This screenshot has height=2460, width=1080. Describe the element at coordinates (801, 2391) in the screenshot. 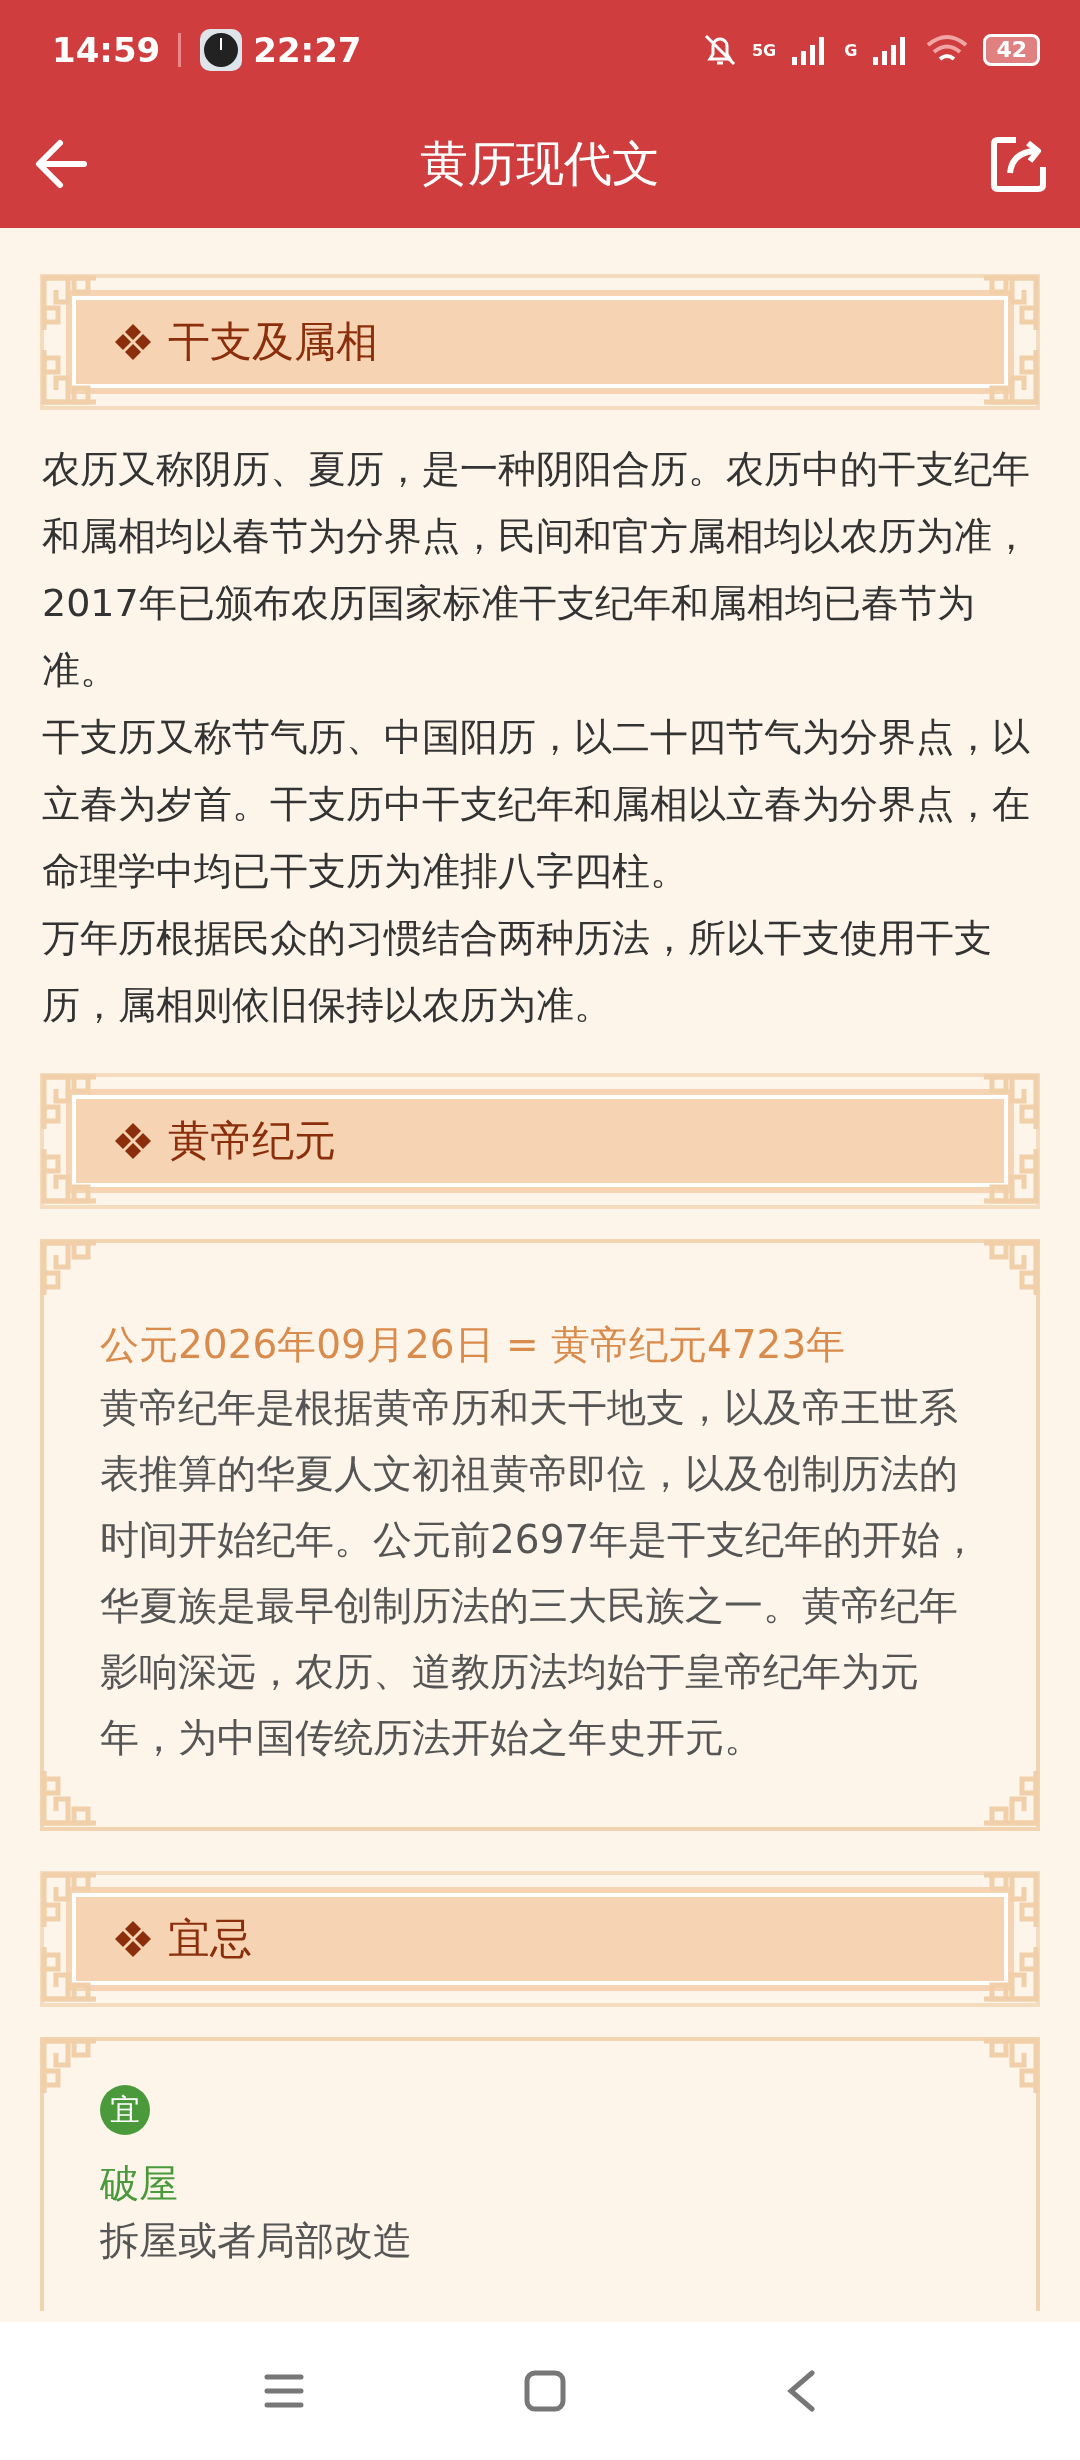

I see `back-nav-button` at that location.